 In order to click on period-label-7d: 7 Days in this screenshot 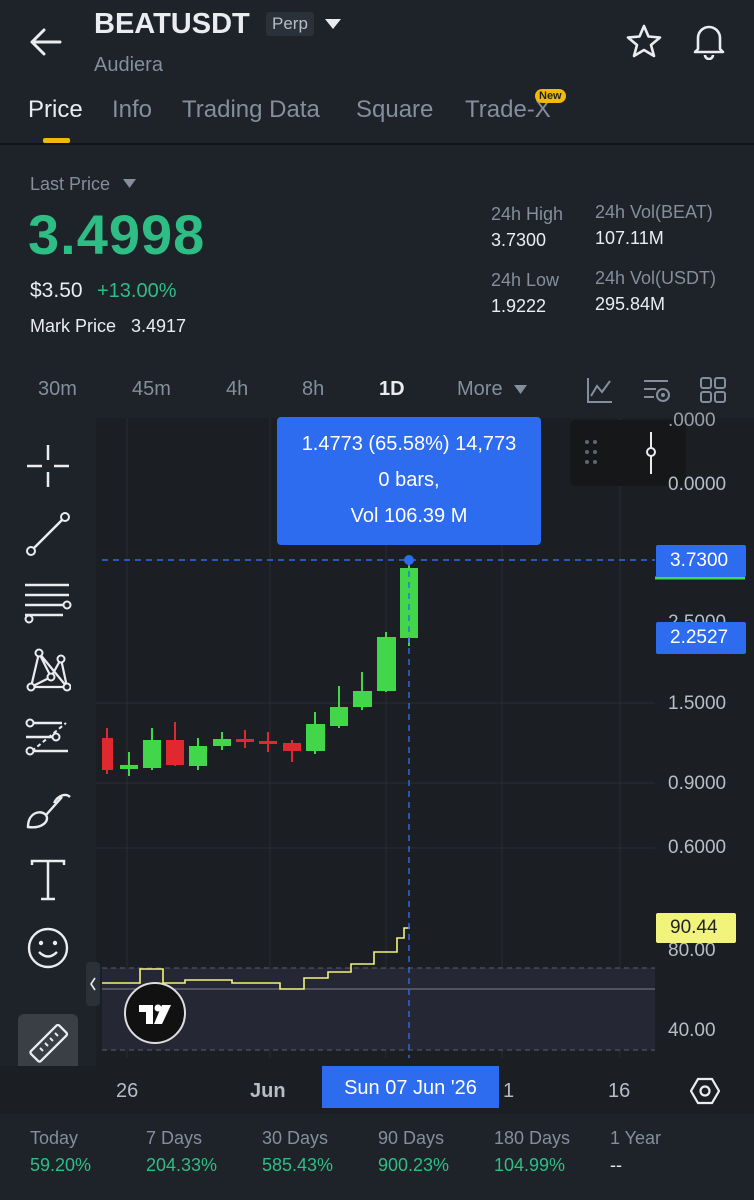, I will do `click(174, 1138)`.